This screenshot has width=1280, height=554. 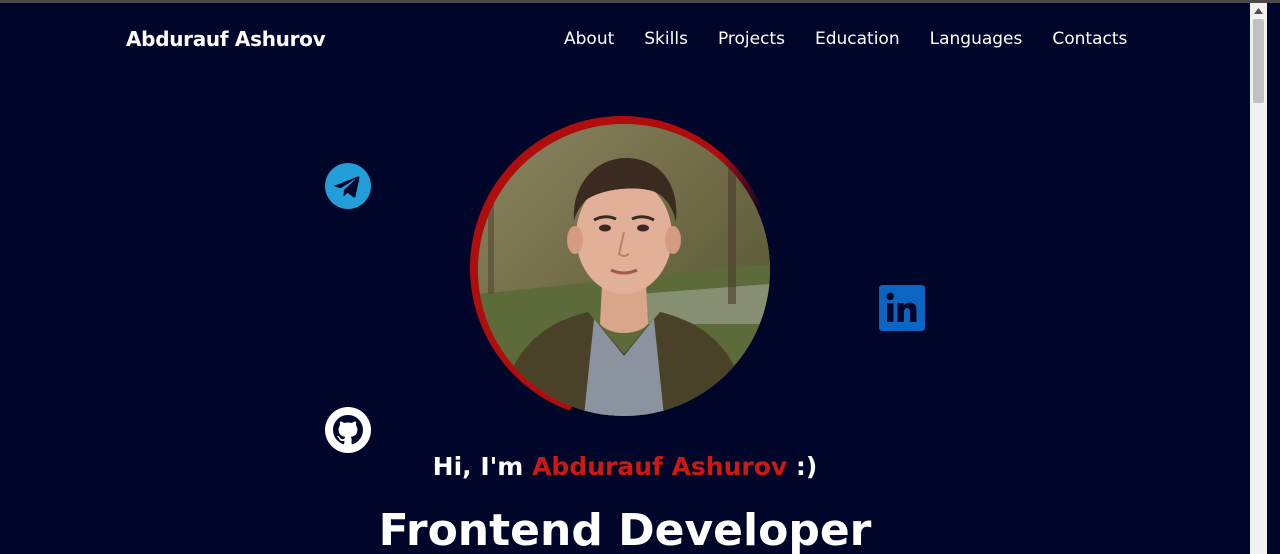 I want to click on right-gutter, so click(x=1273, y=278).